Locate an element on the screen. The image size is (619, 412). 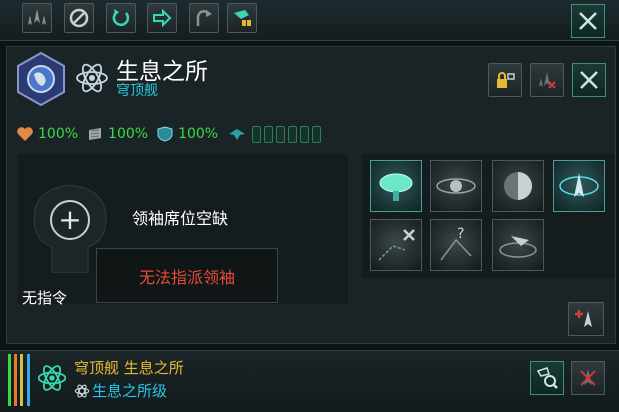
scrap-ship-icon is located at coordinates (588, 377).